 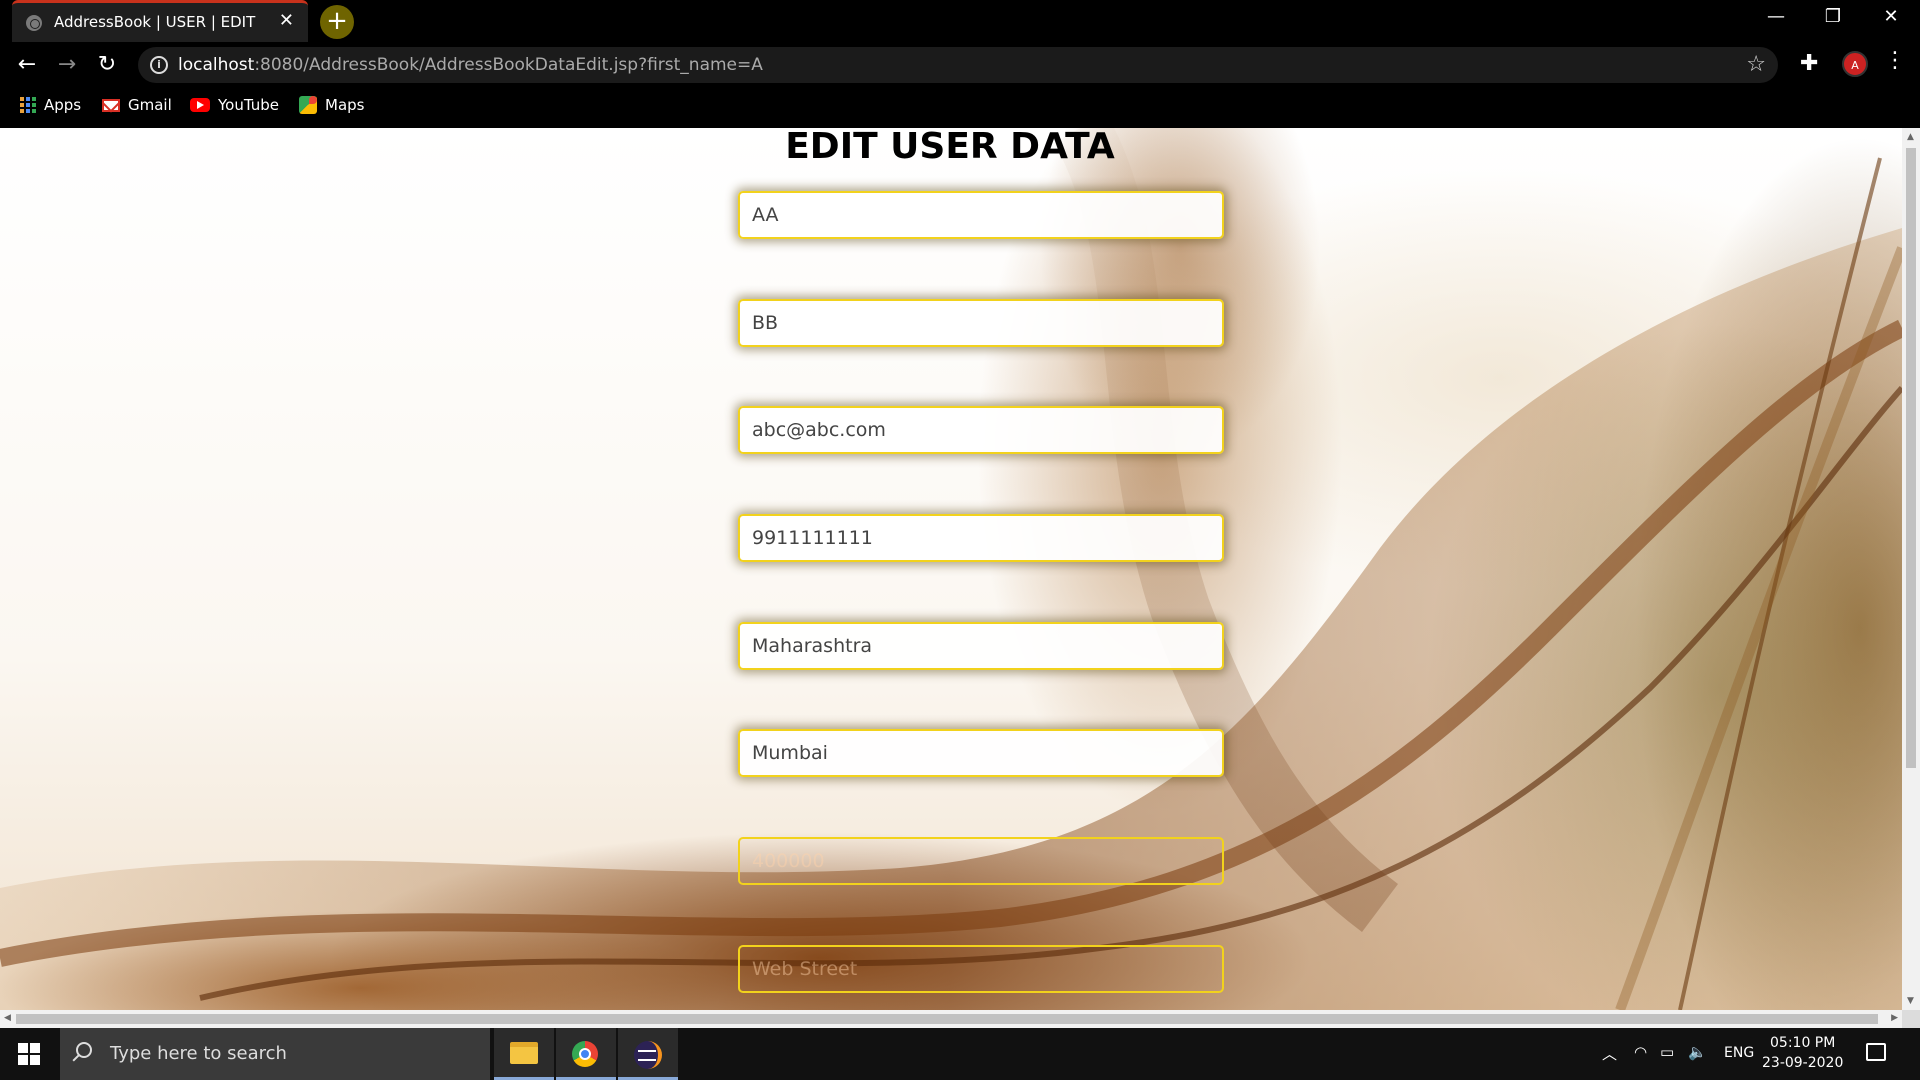 I want to click on file-explorer-icon, so click(x=524, y=1053).